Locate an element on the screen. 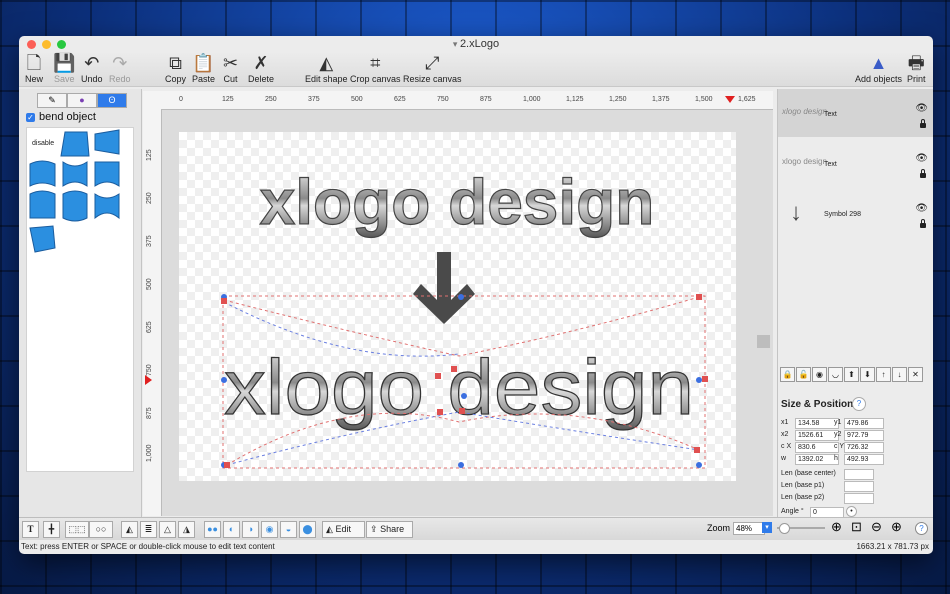 This screenshot has width=950, height=594. unlock-button: 🔓 is located at coordinates (803, 374).